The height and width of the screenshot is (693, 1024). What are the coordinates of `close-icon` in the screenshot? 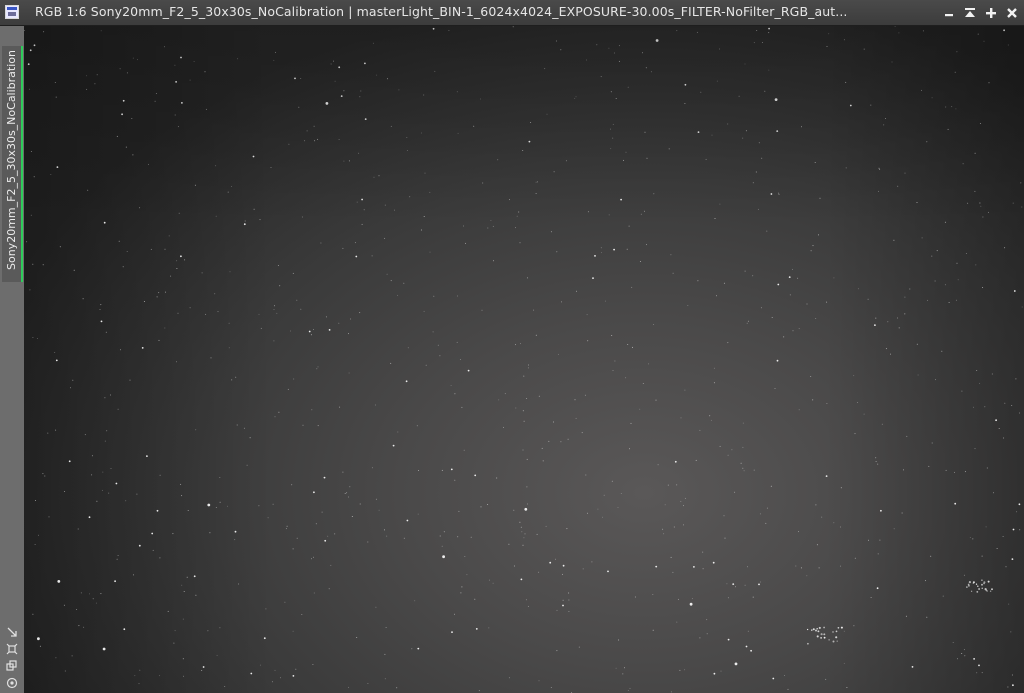 It's located at (1012, 13).